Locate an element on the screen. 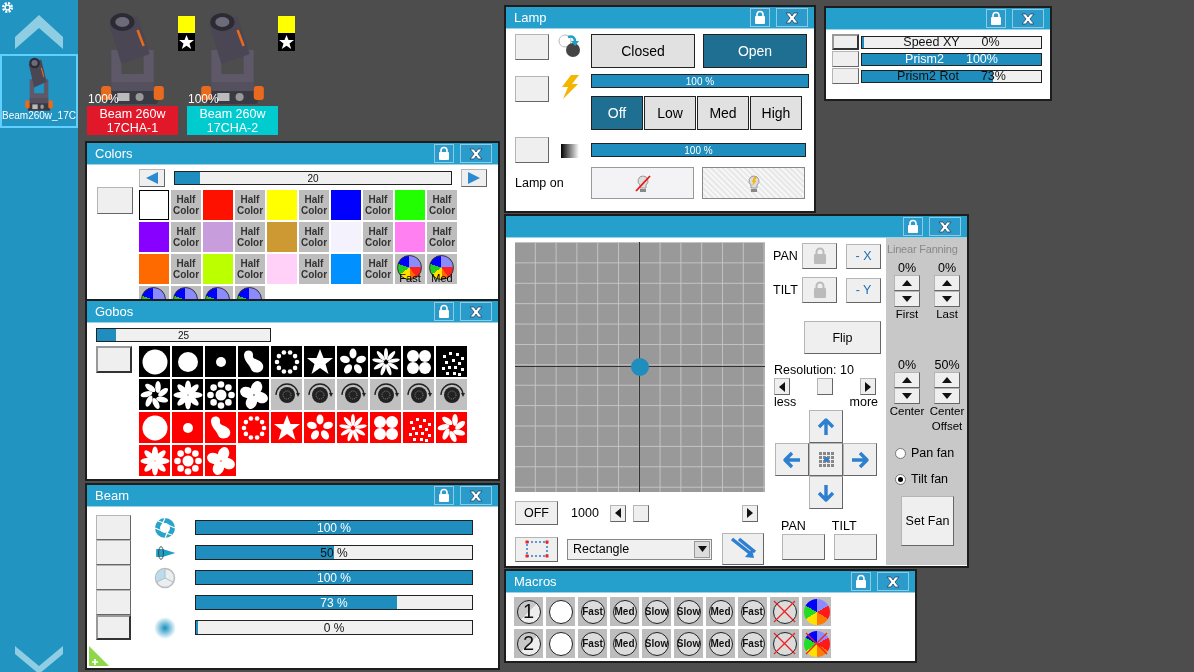 This screenshot has width=1194, height=672. radio-label: Tilt fan is located at coordinates (930, 479).